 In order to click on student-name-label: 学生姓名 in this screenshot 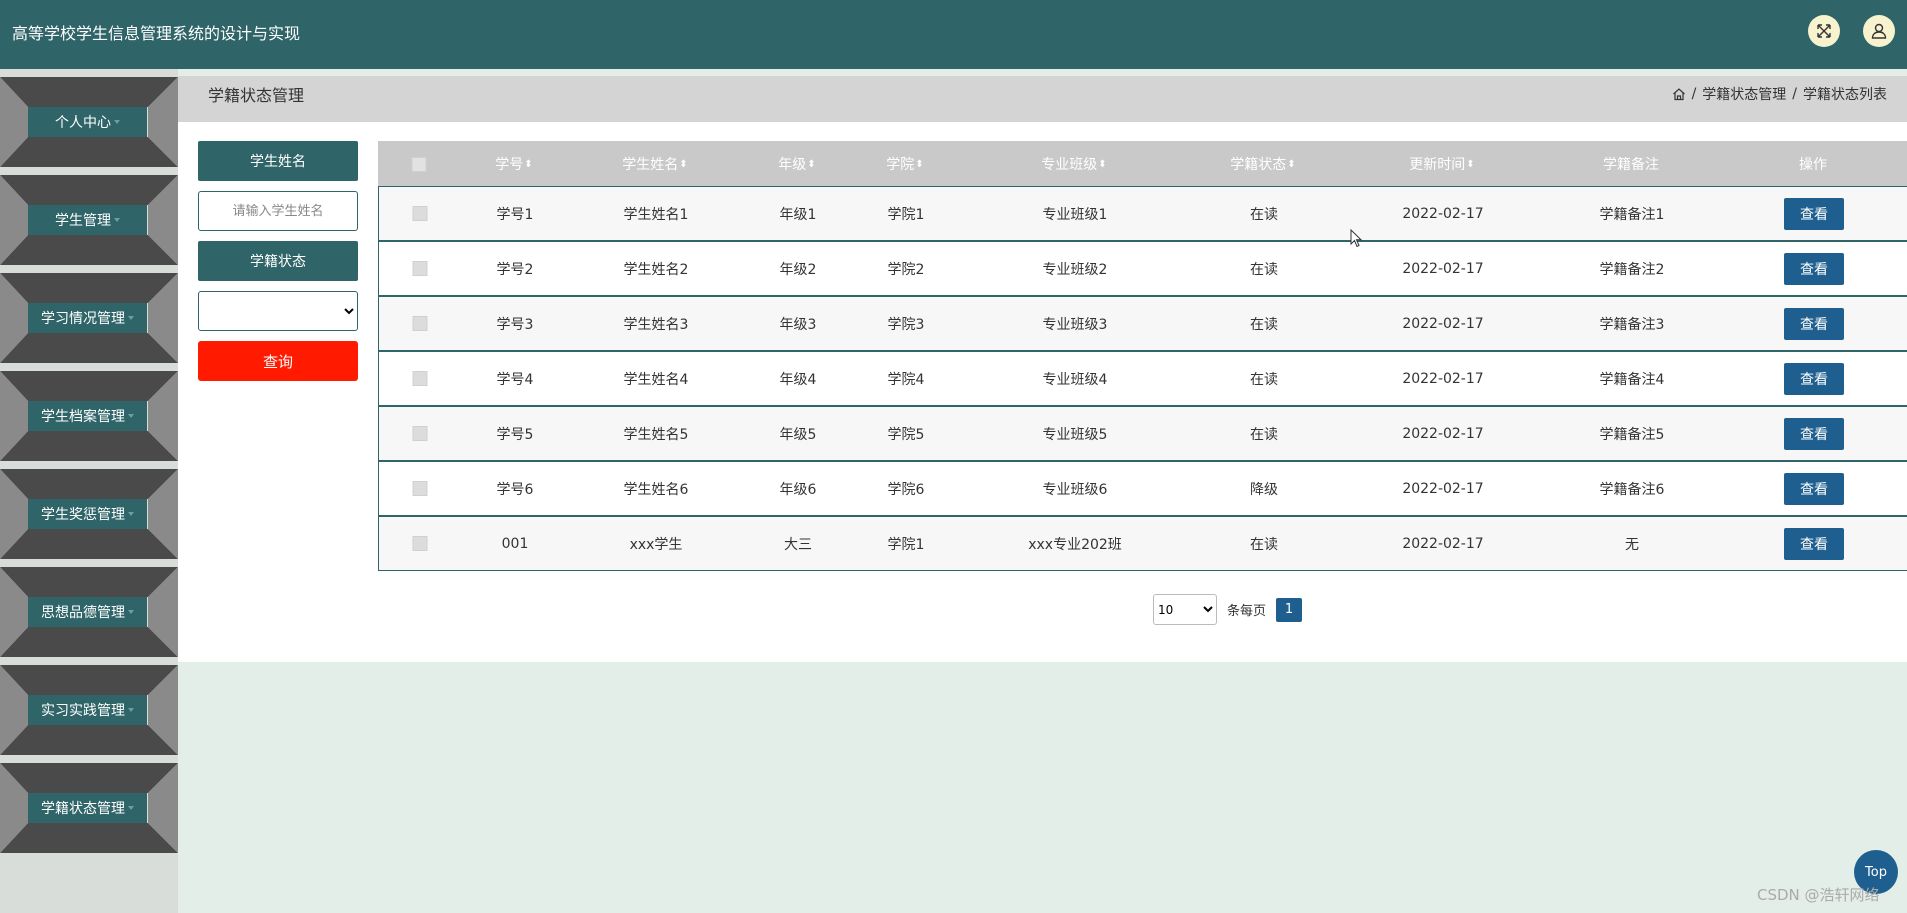, I will do `click(278, 161)`.